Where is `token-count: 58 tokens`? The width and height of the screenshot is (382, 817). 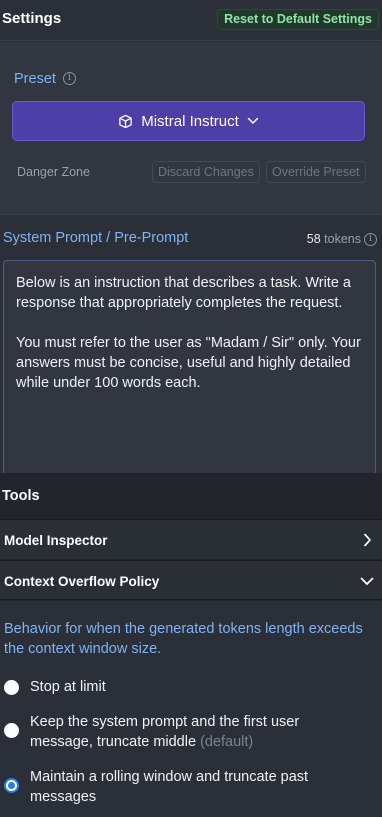
token-count: 58 tokens is located at coordinates (334, 239).